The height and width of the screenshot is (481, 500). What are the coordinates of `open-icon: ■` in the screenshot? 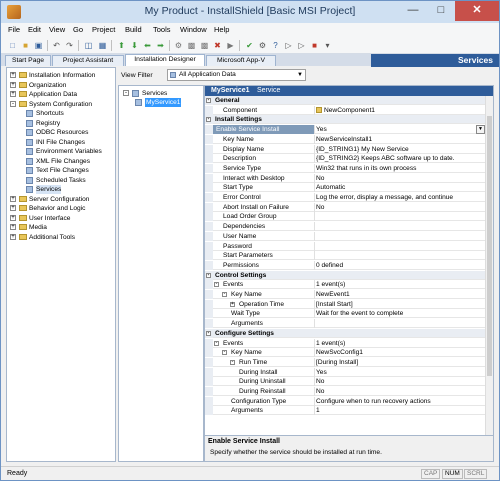 It's located at (25, 45).